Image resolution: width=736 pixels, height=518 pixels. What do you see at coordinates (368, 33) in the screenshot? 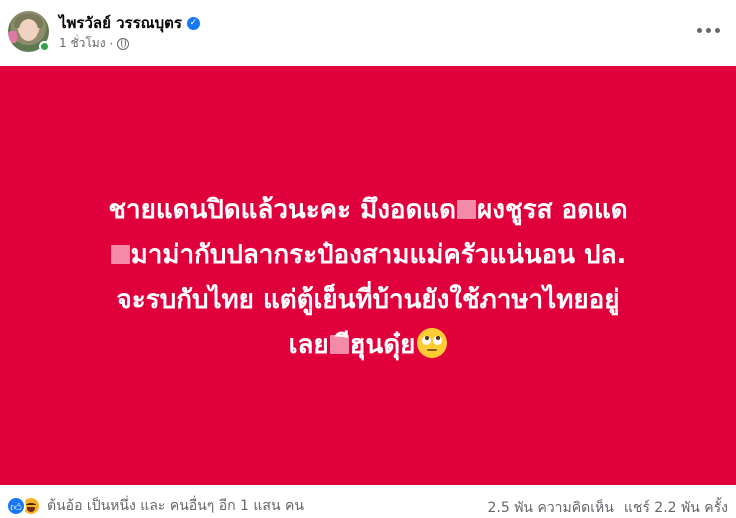
I see `post-header: ไพรวัลย์ วรรณบุตร ✓ 1 ชั่วโมง ·` at bounding box center [368, 33].